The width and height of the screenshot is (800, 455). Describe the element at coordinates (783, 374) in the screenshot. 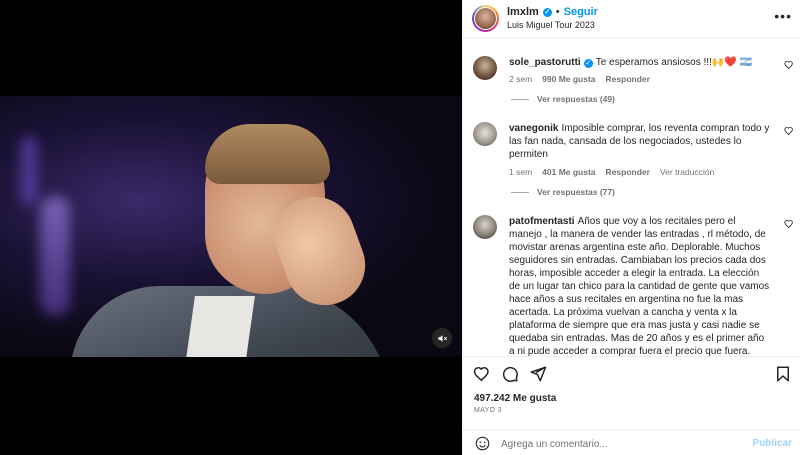

I see `bookmark-icon` at that location.